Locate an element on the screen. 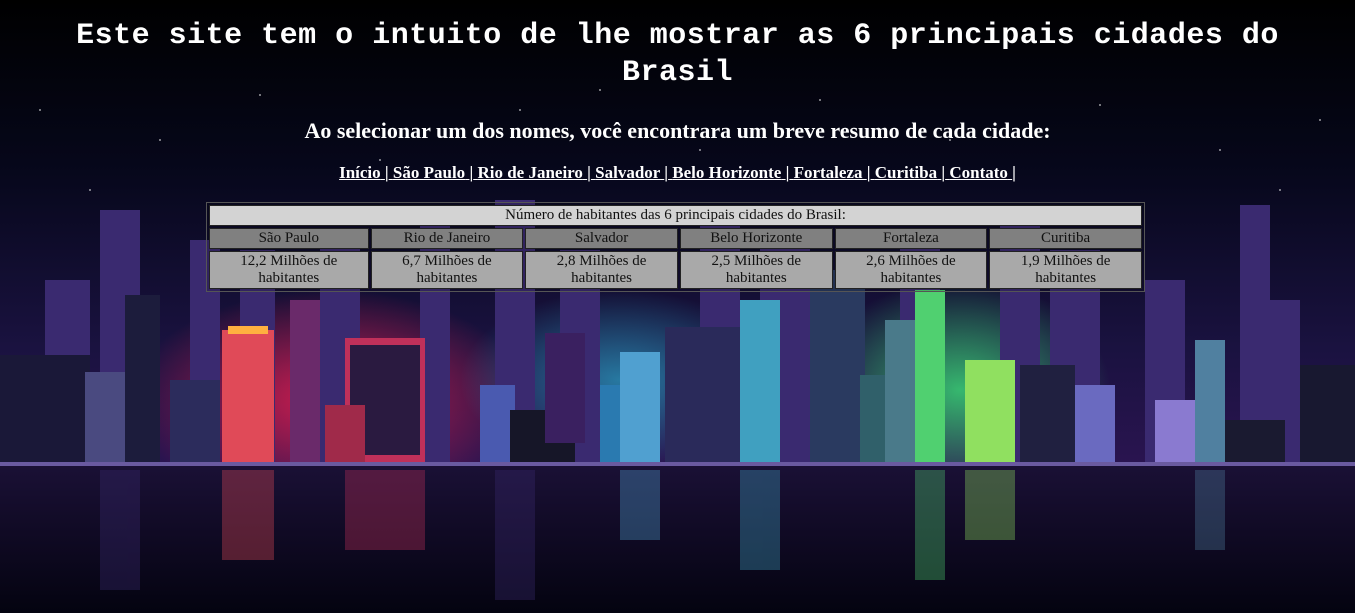  nav-link-fortaleza: Fortaleza is located at coordinates (828, 172).